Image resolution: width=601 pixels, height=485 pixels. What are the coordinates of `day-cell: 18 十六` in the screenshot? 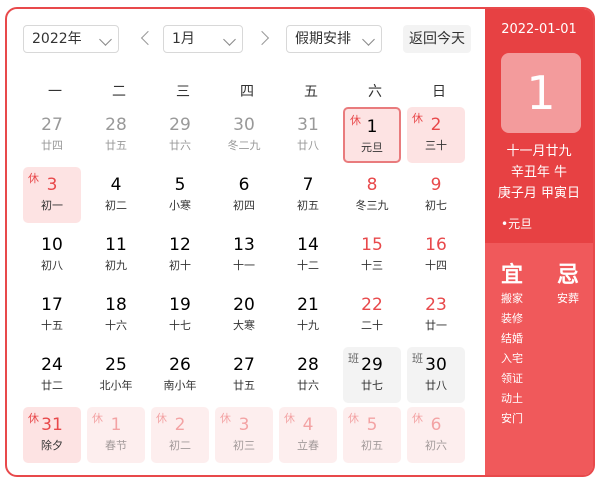 It's located at (116, 315).